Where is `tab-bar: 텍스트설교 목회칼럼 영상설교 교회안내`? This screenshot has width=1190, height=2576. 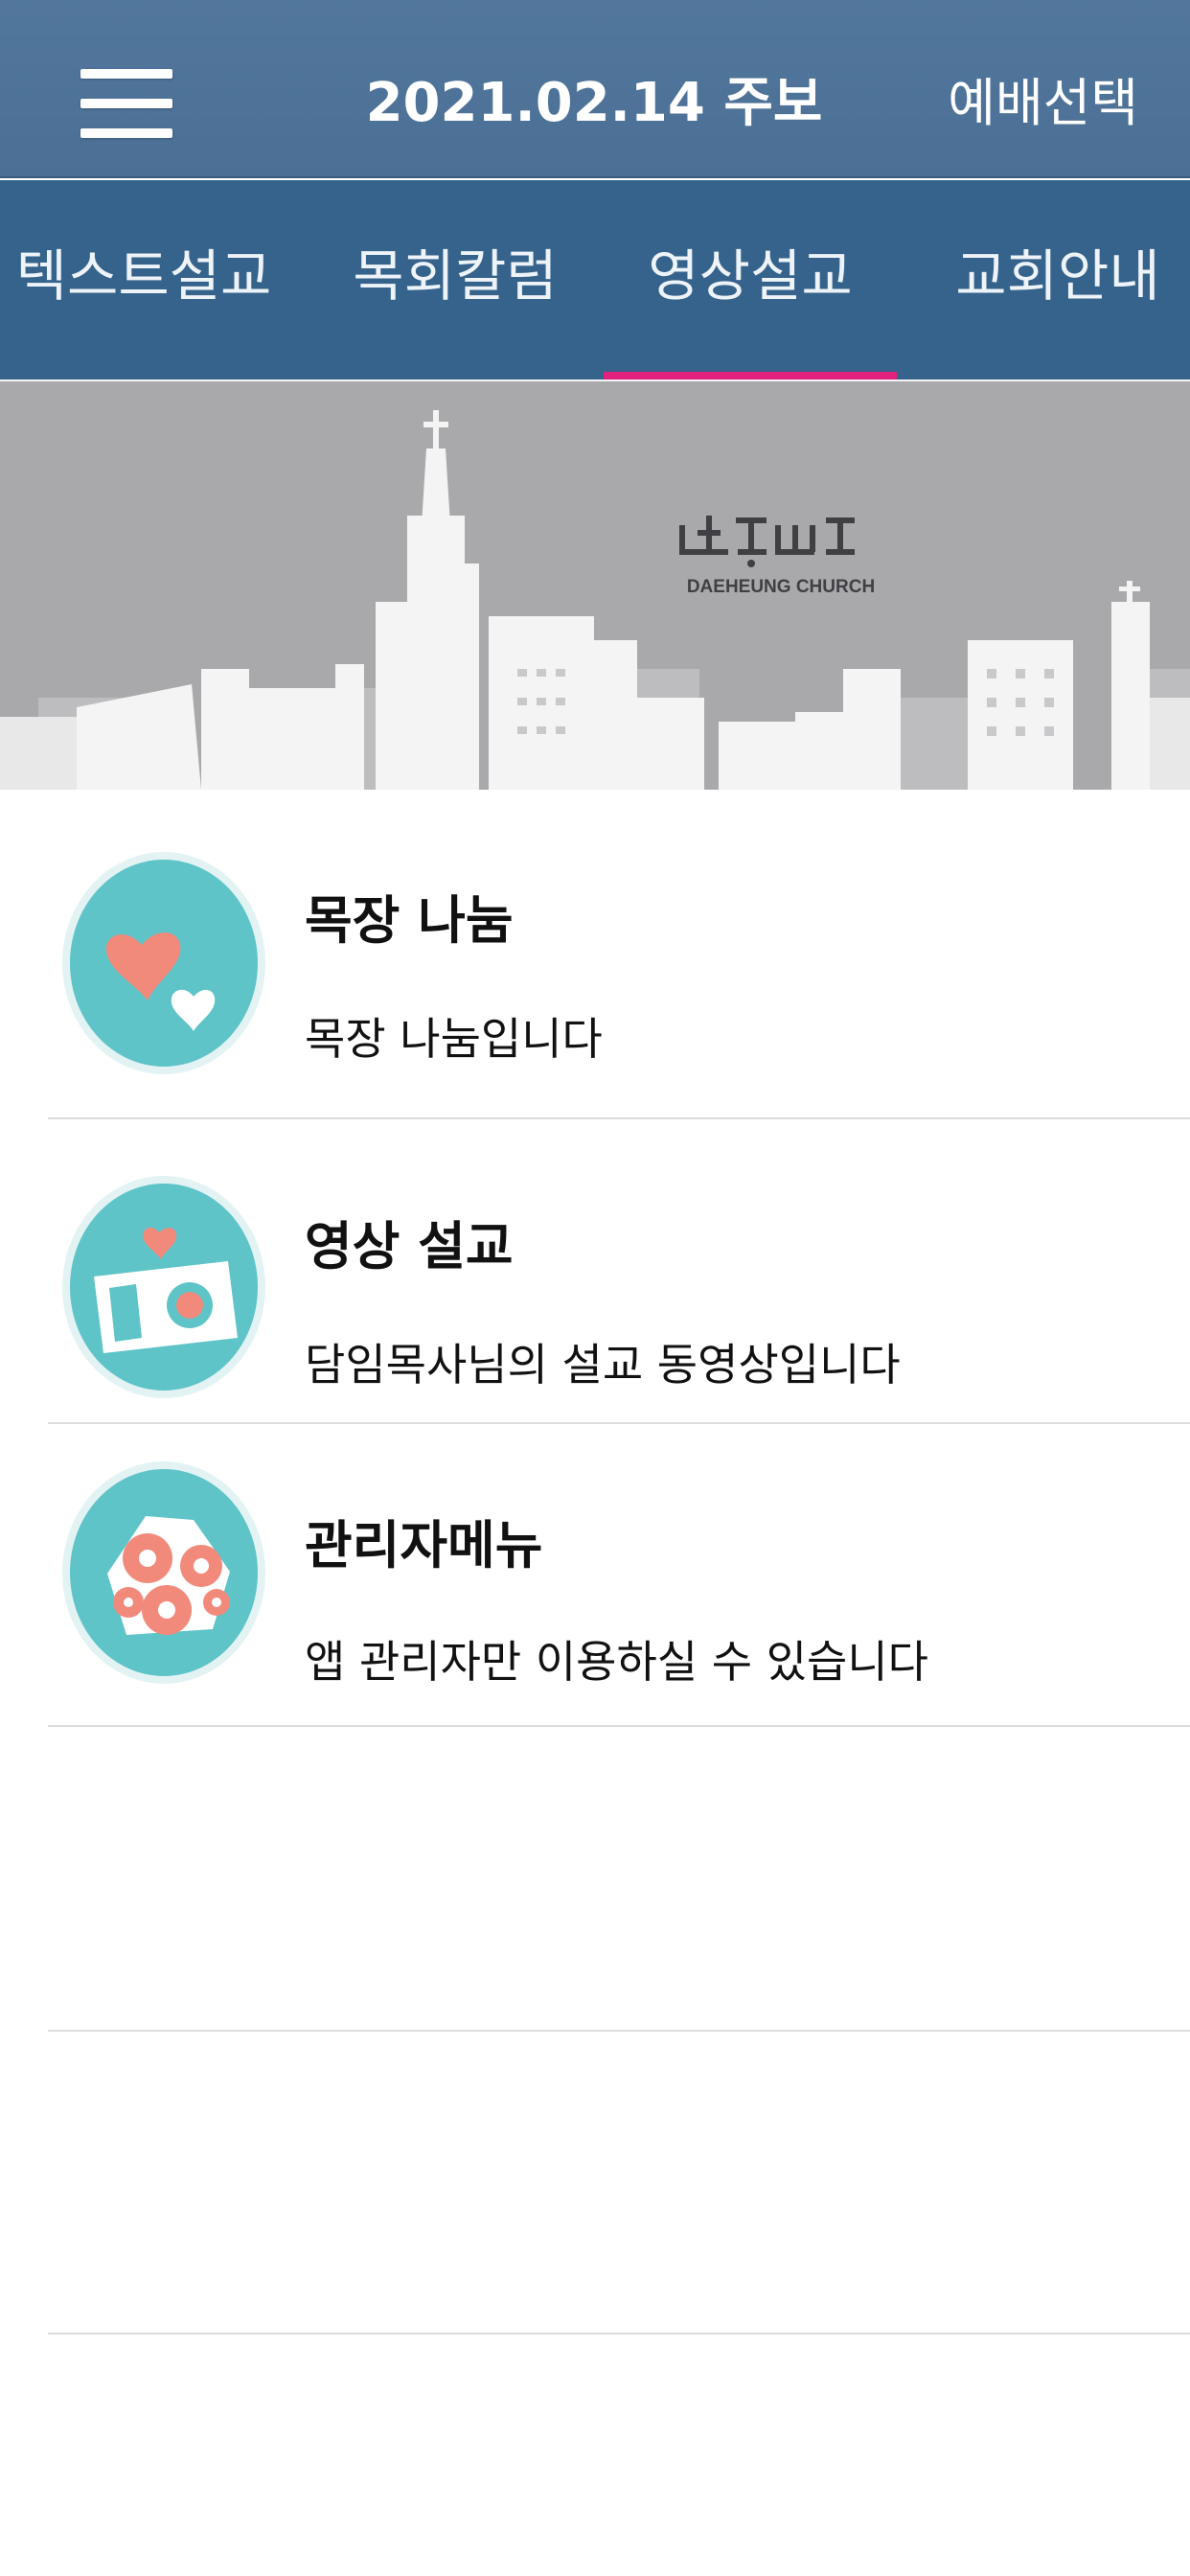
tab-bar: 텍스트설교 목회칼럼 영상설교 교회안내 is located at coordinates (595, 280).